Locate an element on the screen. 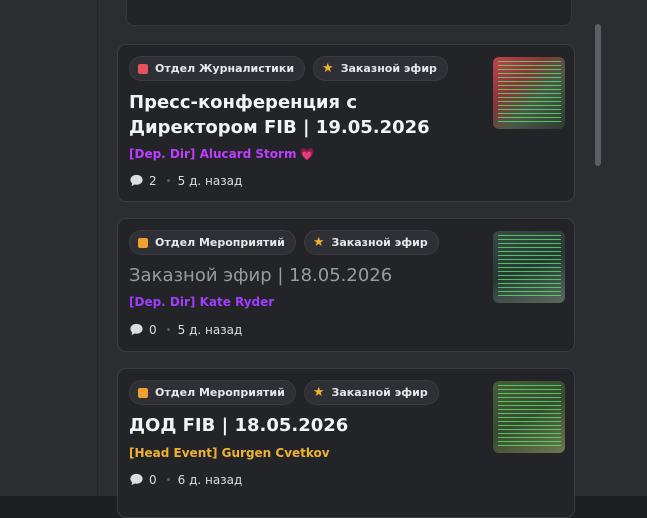  red-square-icon is located at coordinates (143, 68).